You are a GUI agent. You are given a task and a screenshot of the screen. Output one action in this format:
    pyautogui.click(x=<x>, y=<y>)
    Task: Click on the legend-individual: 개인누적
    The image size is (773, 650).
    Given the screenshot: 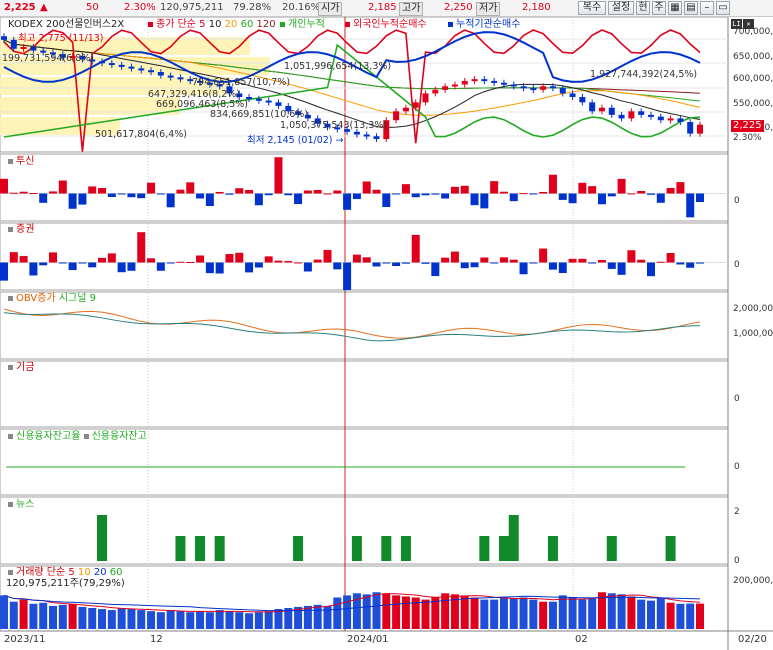 What is the action you would take?
    pyautogui.click(x=302, y=25)
    